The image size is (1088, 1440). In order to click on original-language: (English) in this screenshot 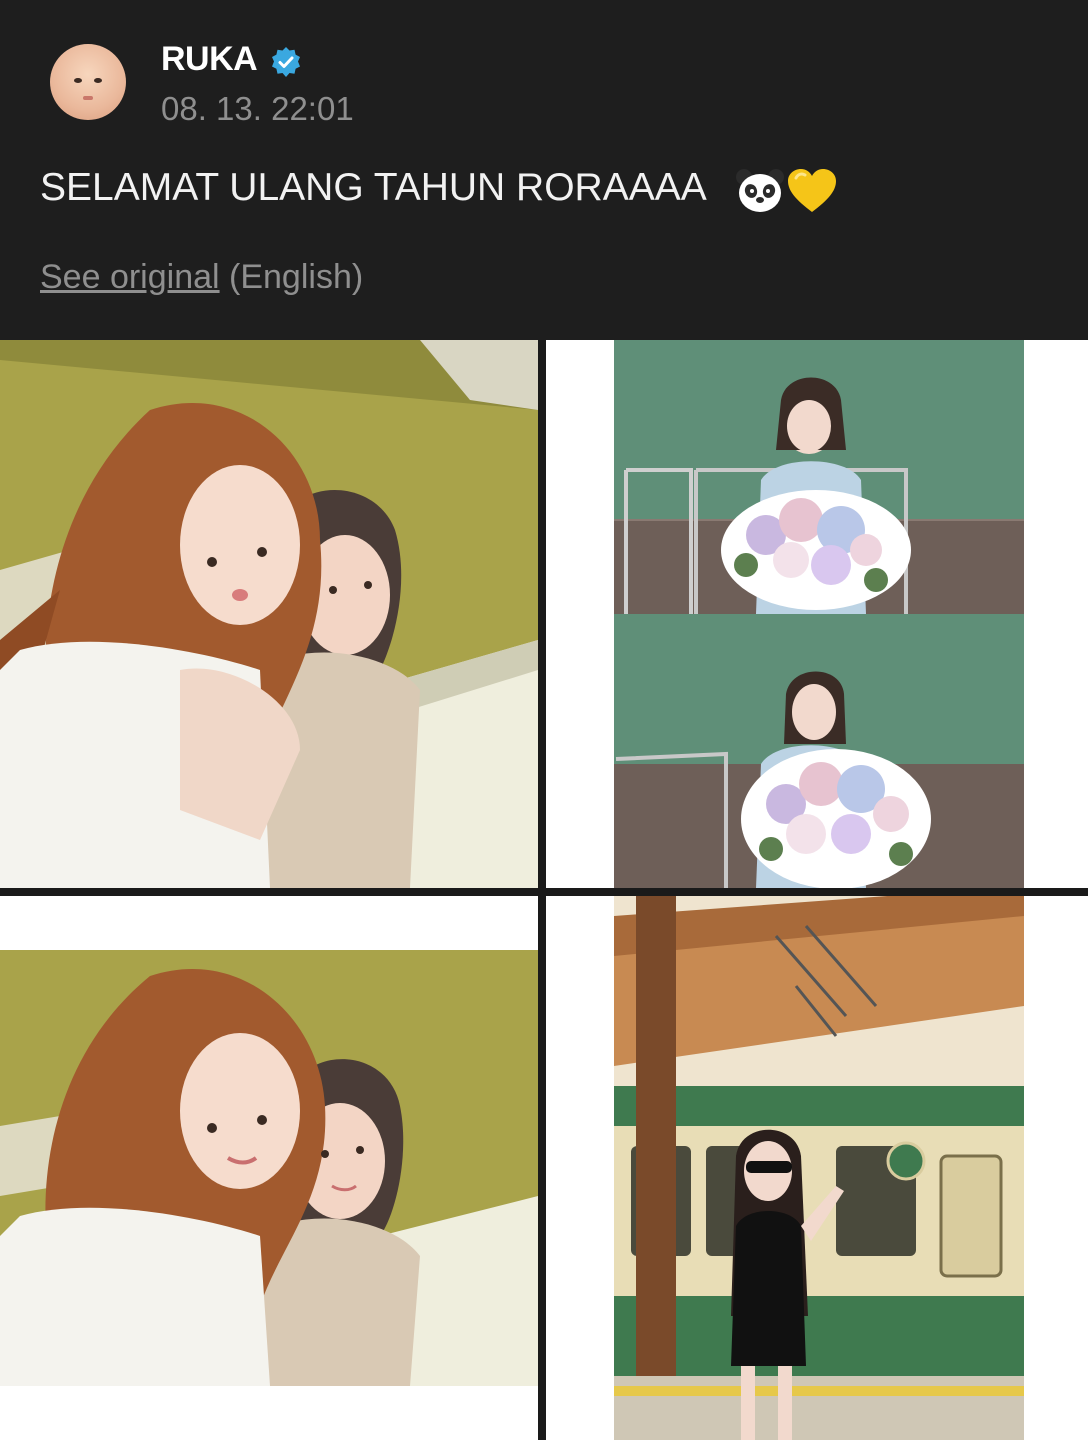, I will do `click(296, 277)`.